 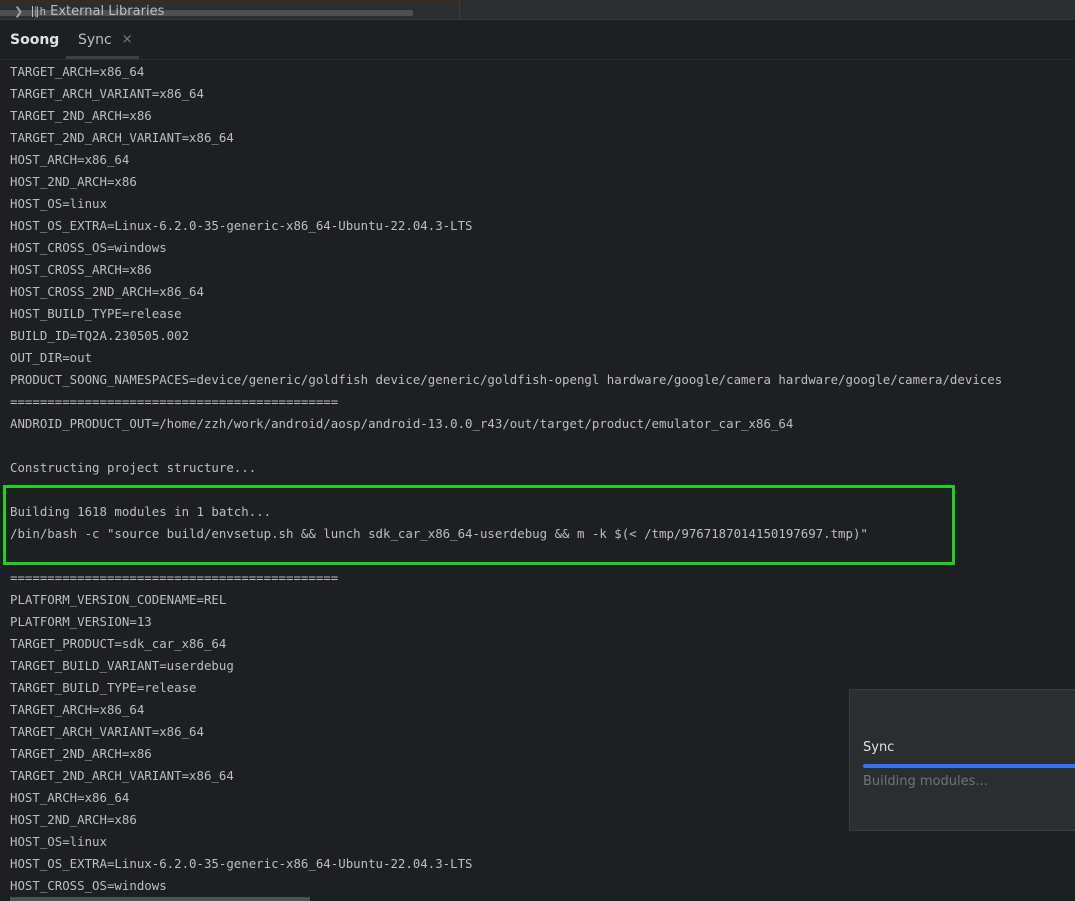 What do you see at coordinates (95, 39) in the screenshot?
I see `tab-sync-label: Sync` at bounding box center [95, 39].